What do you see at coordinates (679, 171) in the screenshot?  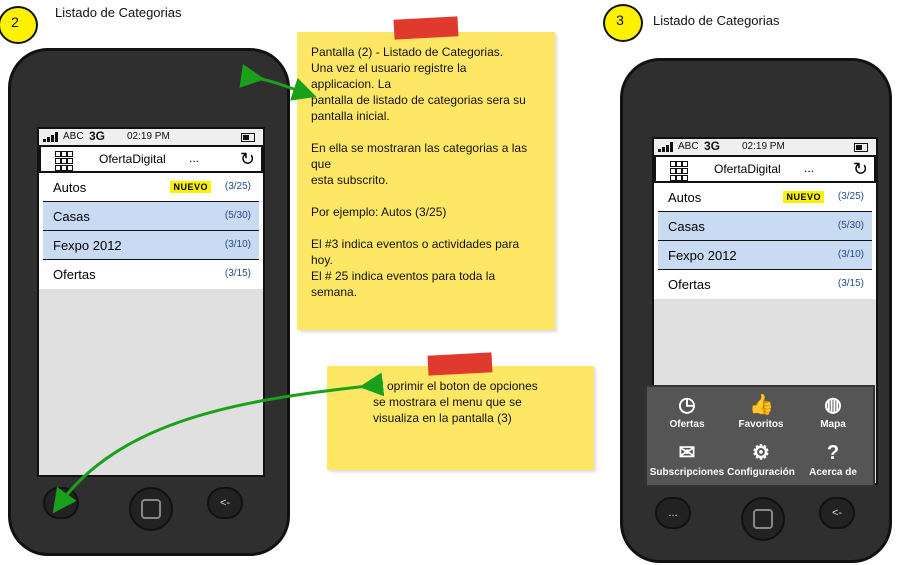 I see `grid-menu-icon` at bounding box center [679, 171].